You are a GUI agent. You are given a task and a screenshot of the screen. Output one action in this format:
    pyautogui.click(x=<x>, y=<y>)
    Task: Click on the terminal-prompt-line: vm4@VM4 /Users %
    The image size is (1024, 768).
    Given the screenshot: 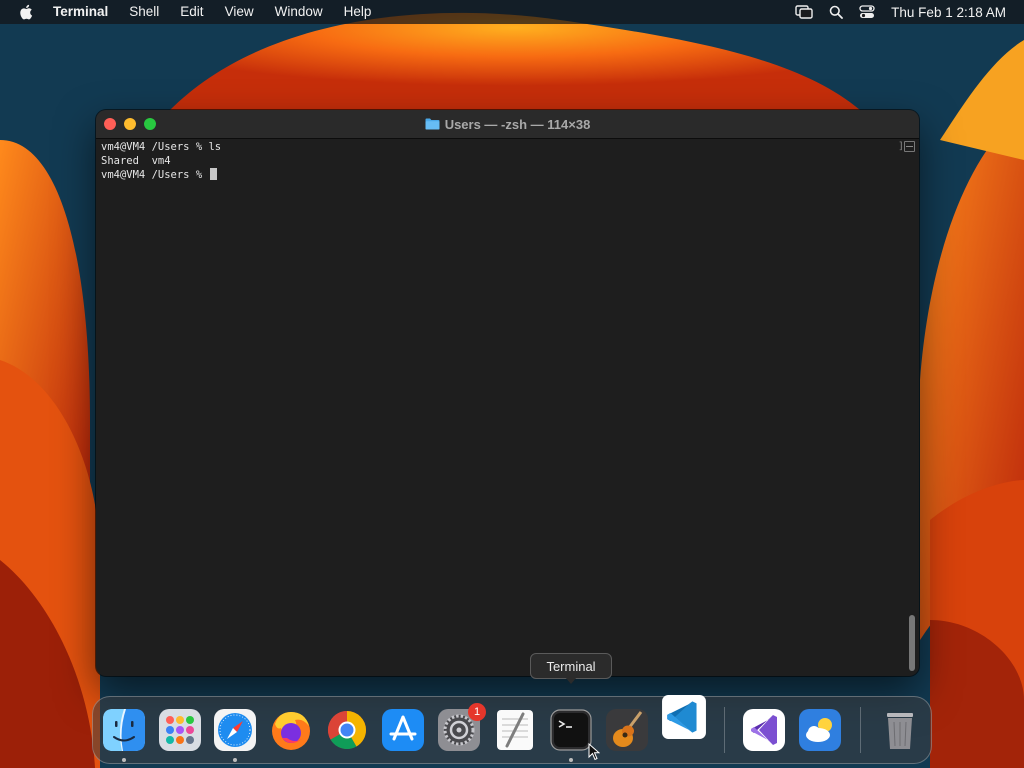 What is the action you would take?
    pyautogui.click(x=501, y=175)
    